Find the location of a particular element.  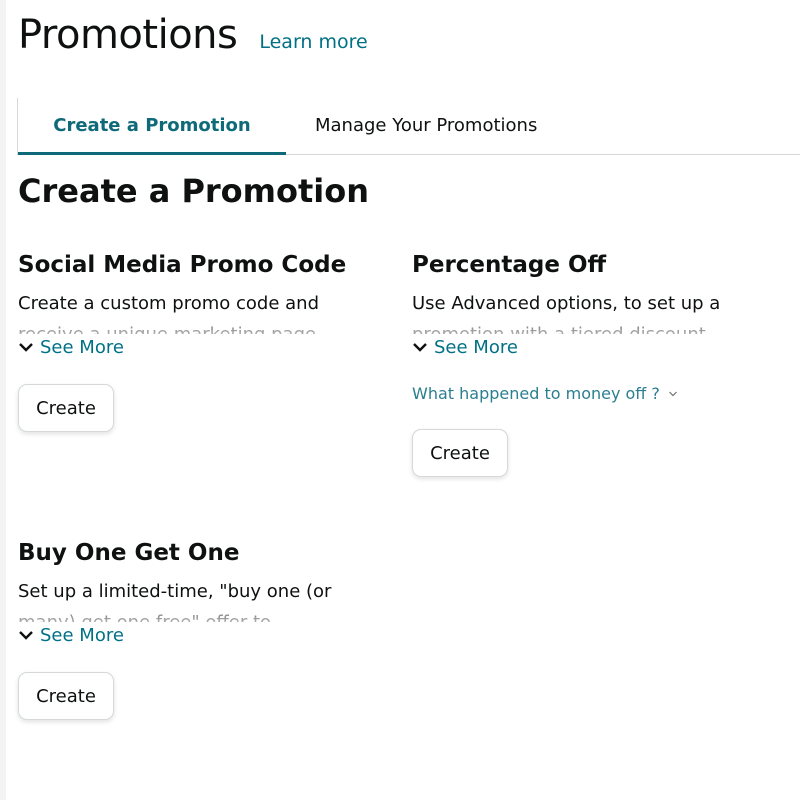

money-off-label: What happened to money off ? is located at coordinates (536, 393).